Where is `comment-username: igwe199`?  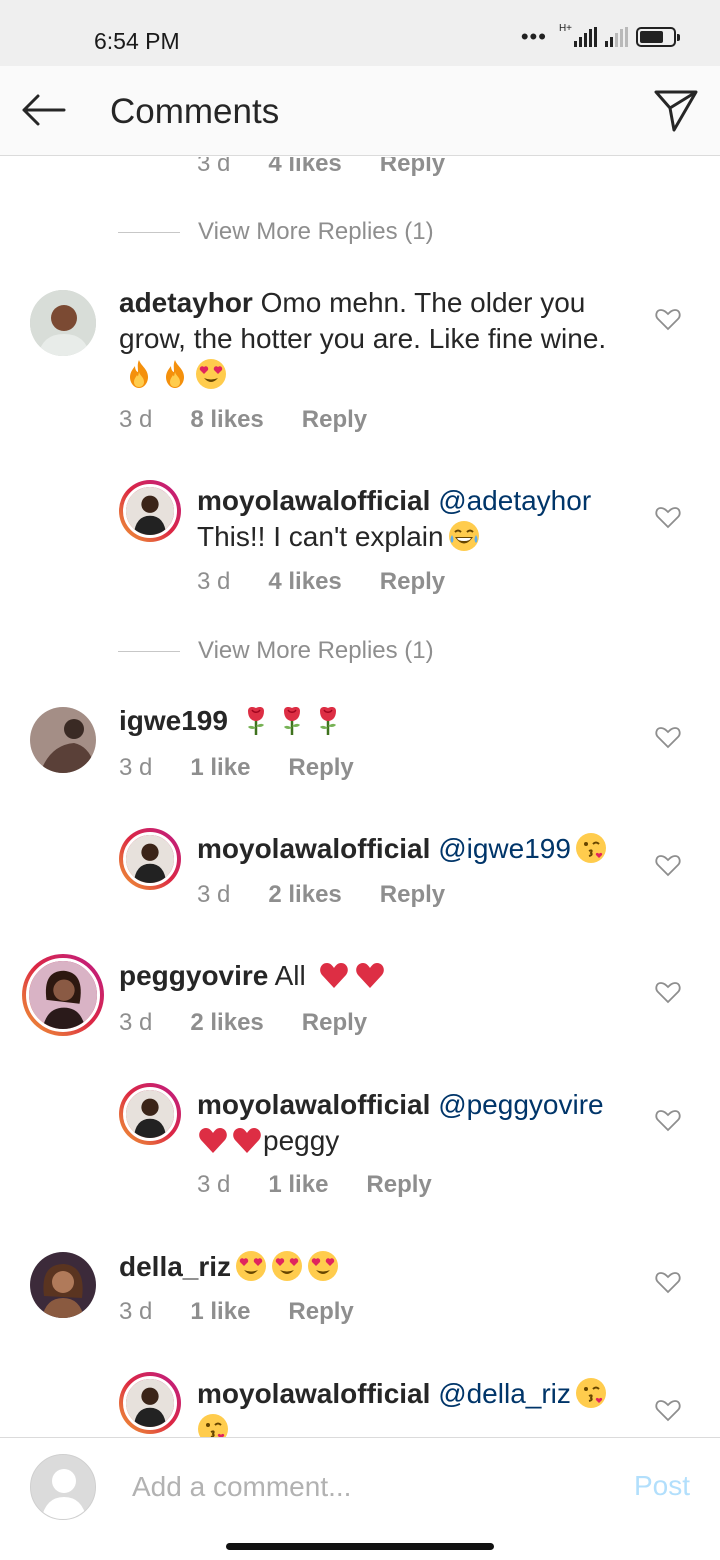 comment-username: igwe199 is located at coordinates (173, 720).